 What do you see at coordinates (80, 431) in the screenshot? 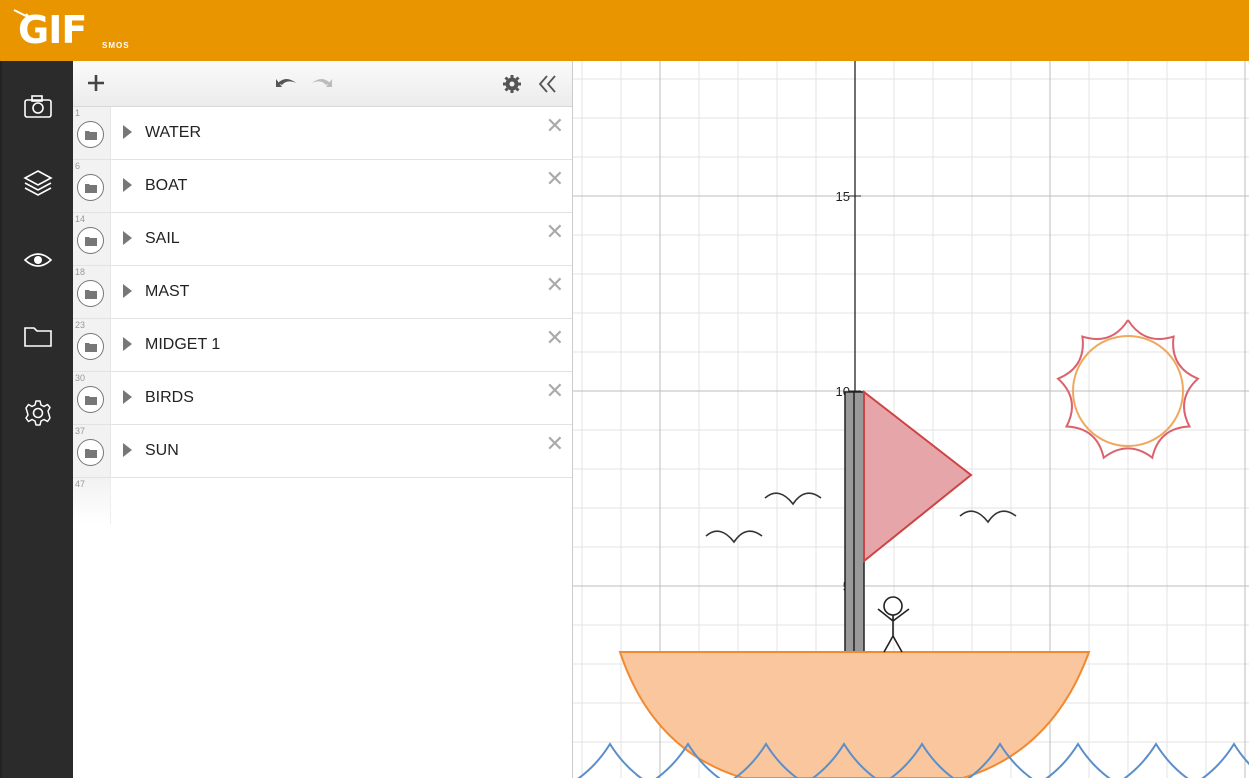
I see `row-index: 37` at bounding box center [80, 431].